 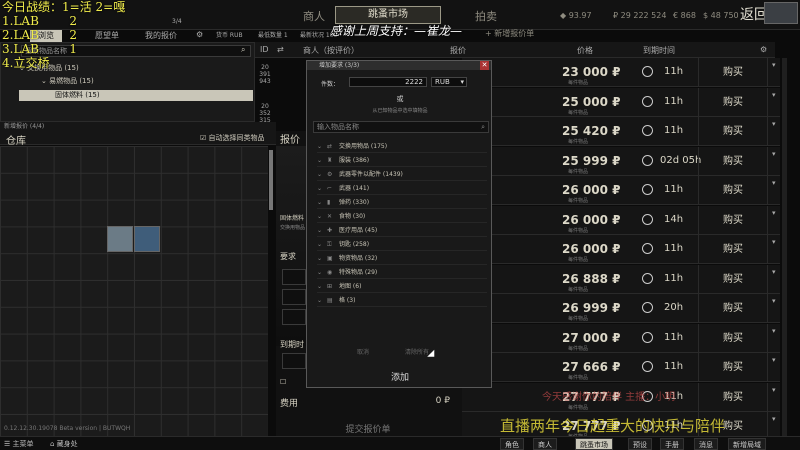 I want to click on category-icon: ✚, so click(x=330, y=230).